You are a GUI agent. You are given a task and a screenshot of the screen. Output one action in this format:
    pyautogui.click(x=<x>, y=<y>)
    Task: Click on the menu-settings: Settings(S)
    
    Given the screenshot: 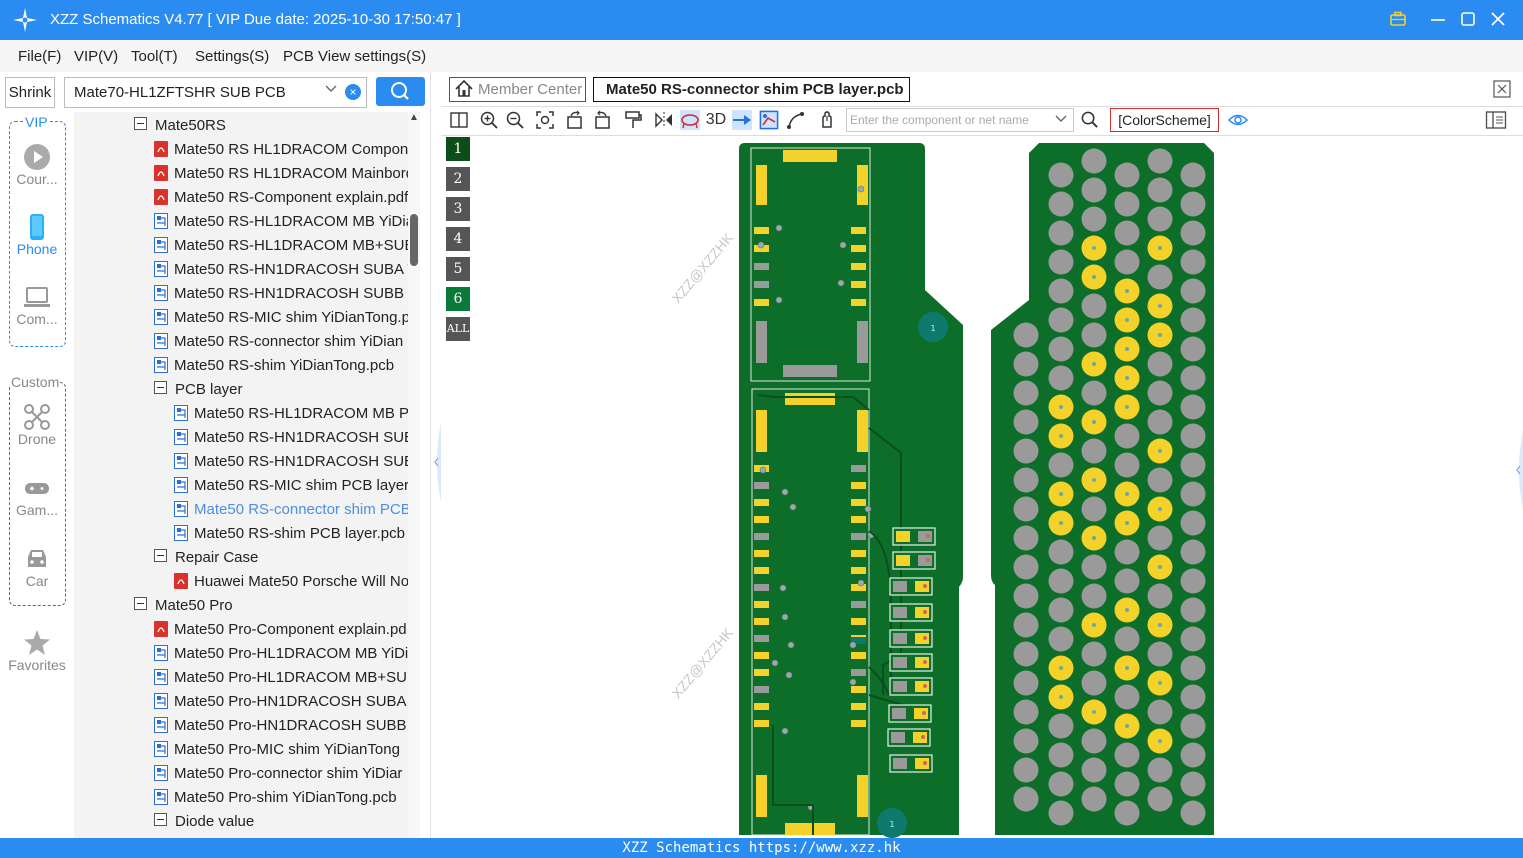 What is the action you would take?
    pyautogui.click(x=232, y=56)
    